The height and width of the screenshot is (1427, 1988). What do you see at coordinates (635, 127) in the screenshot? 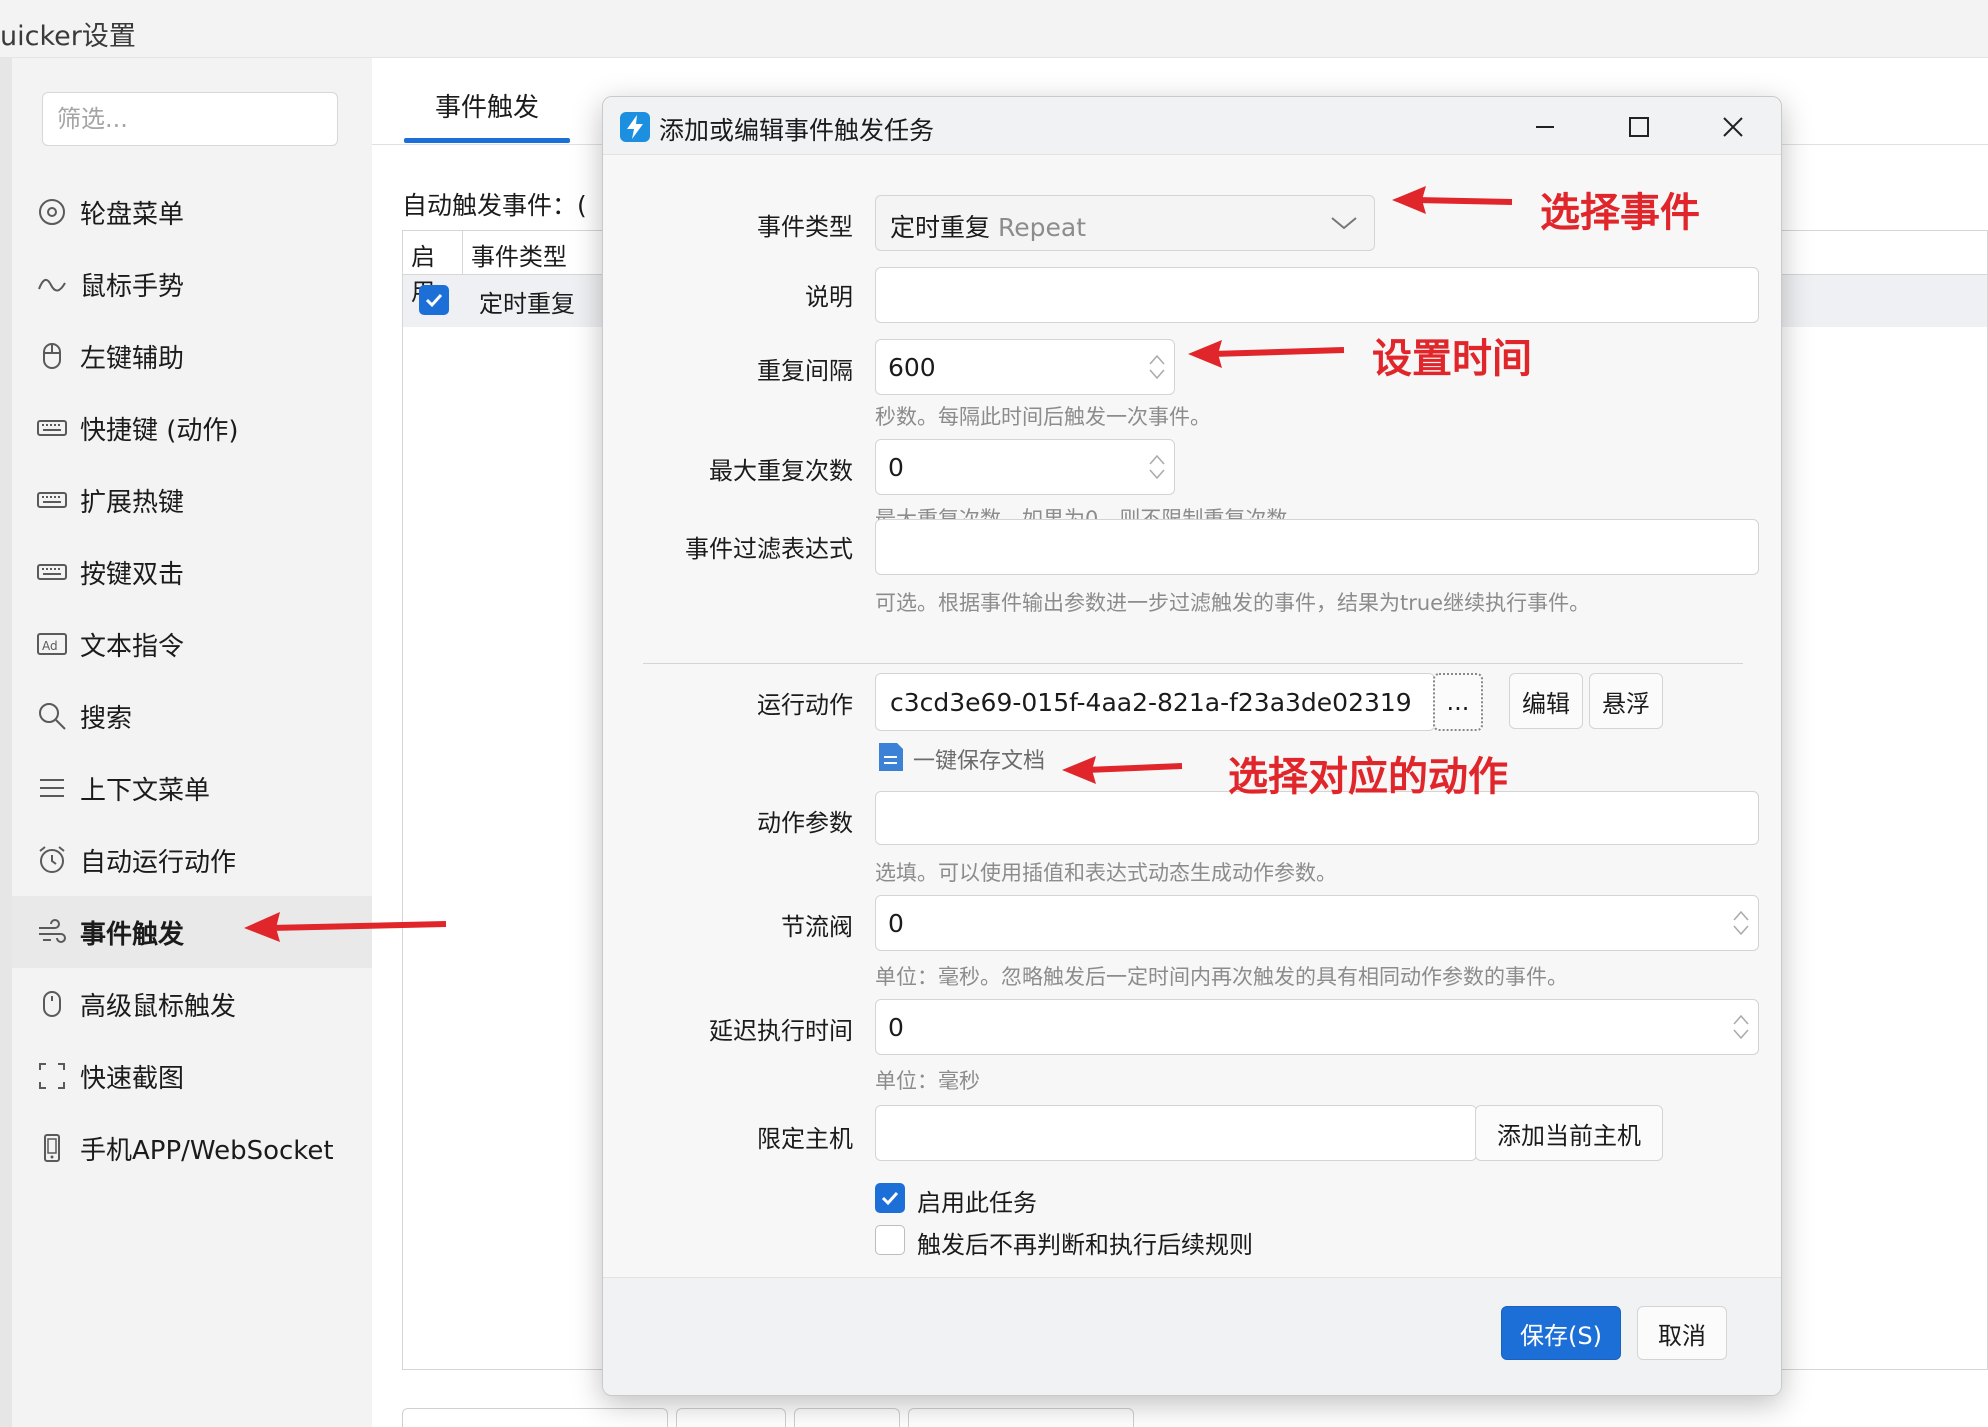
I see `app-bolt-icon` at bounding box center [635, 127].